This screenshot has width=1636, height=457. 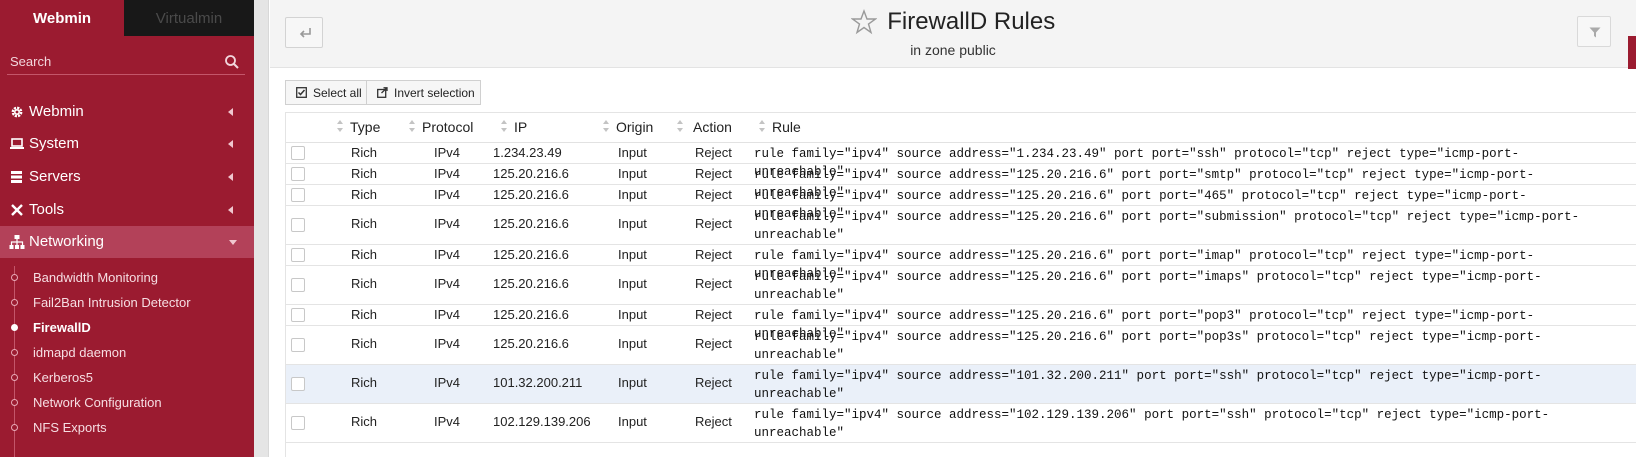 I want to click on invert-selection-button: Invert selection, so click(x=423, y=92).